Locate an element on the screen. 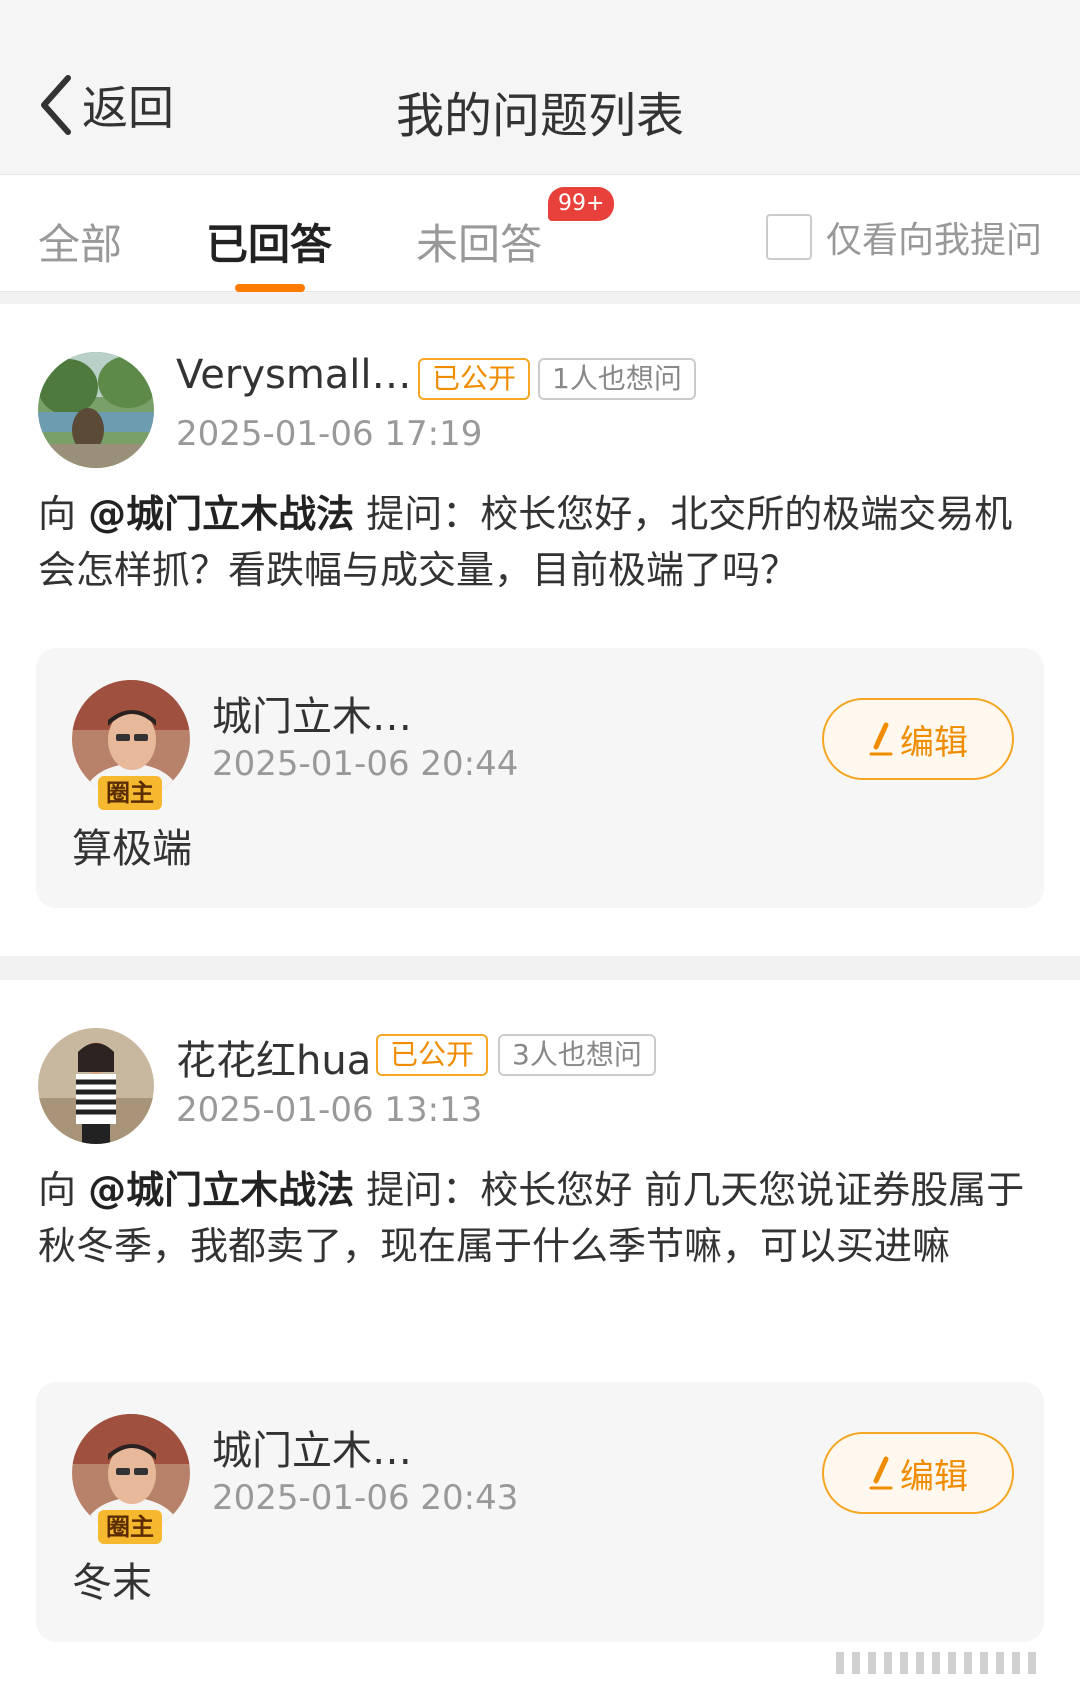  question-time: 2025-01-06 17:19 is located at coordinates (329, 434).